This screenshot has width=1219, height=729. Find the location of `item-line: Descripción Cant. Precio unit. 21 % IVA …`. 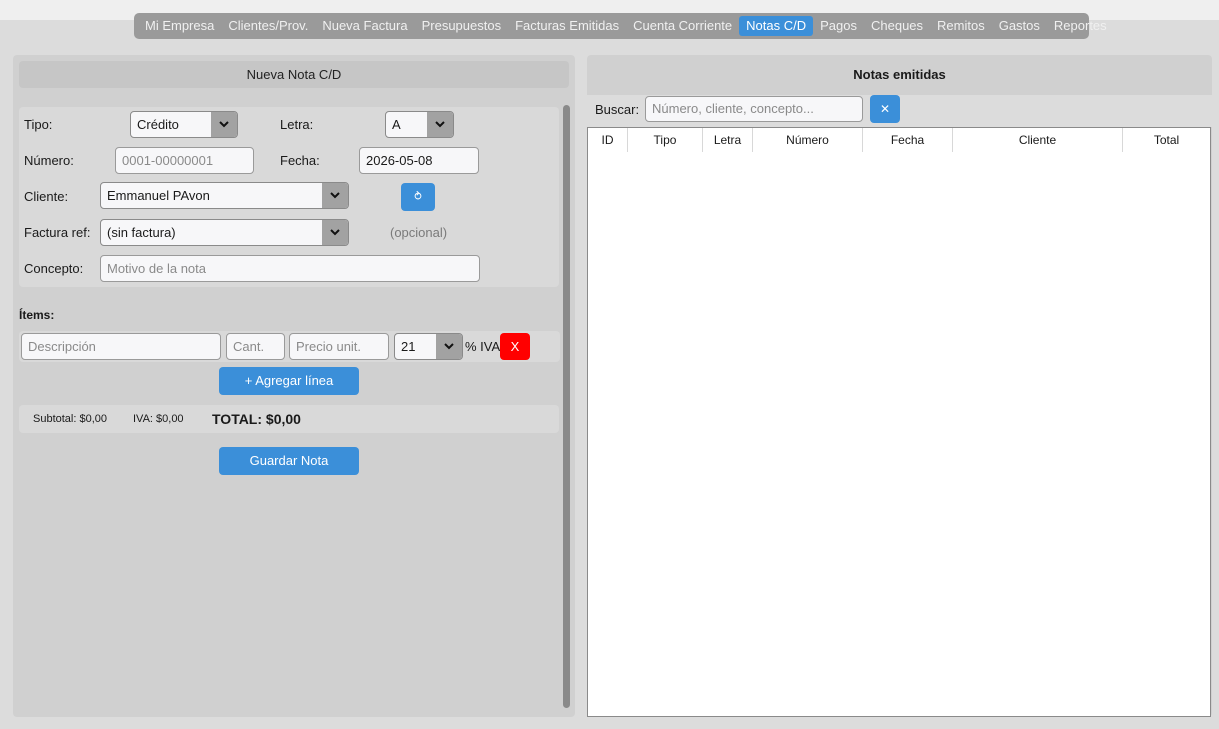

item-line: Descripción Cant. Precio unit. 21 % IVA … is located at coordinates (289, 346).